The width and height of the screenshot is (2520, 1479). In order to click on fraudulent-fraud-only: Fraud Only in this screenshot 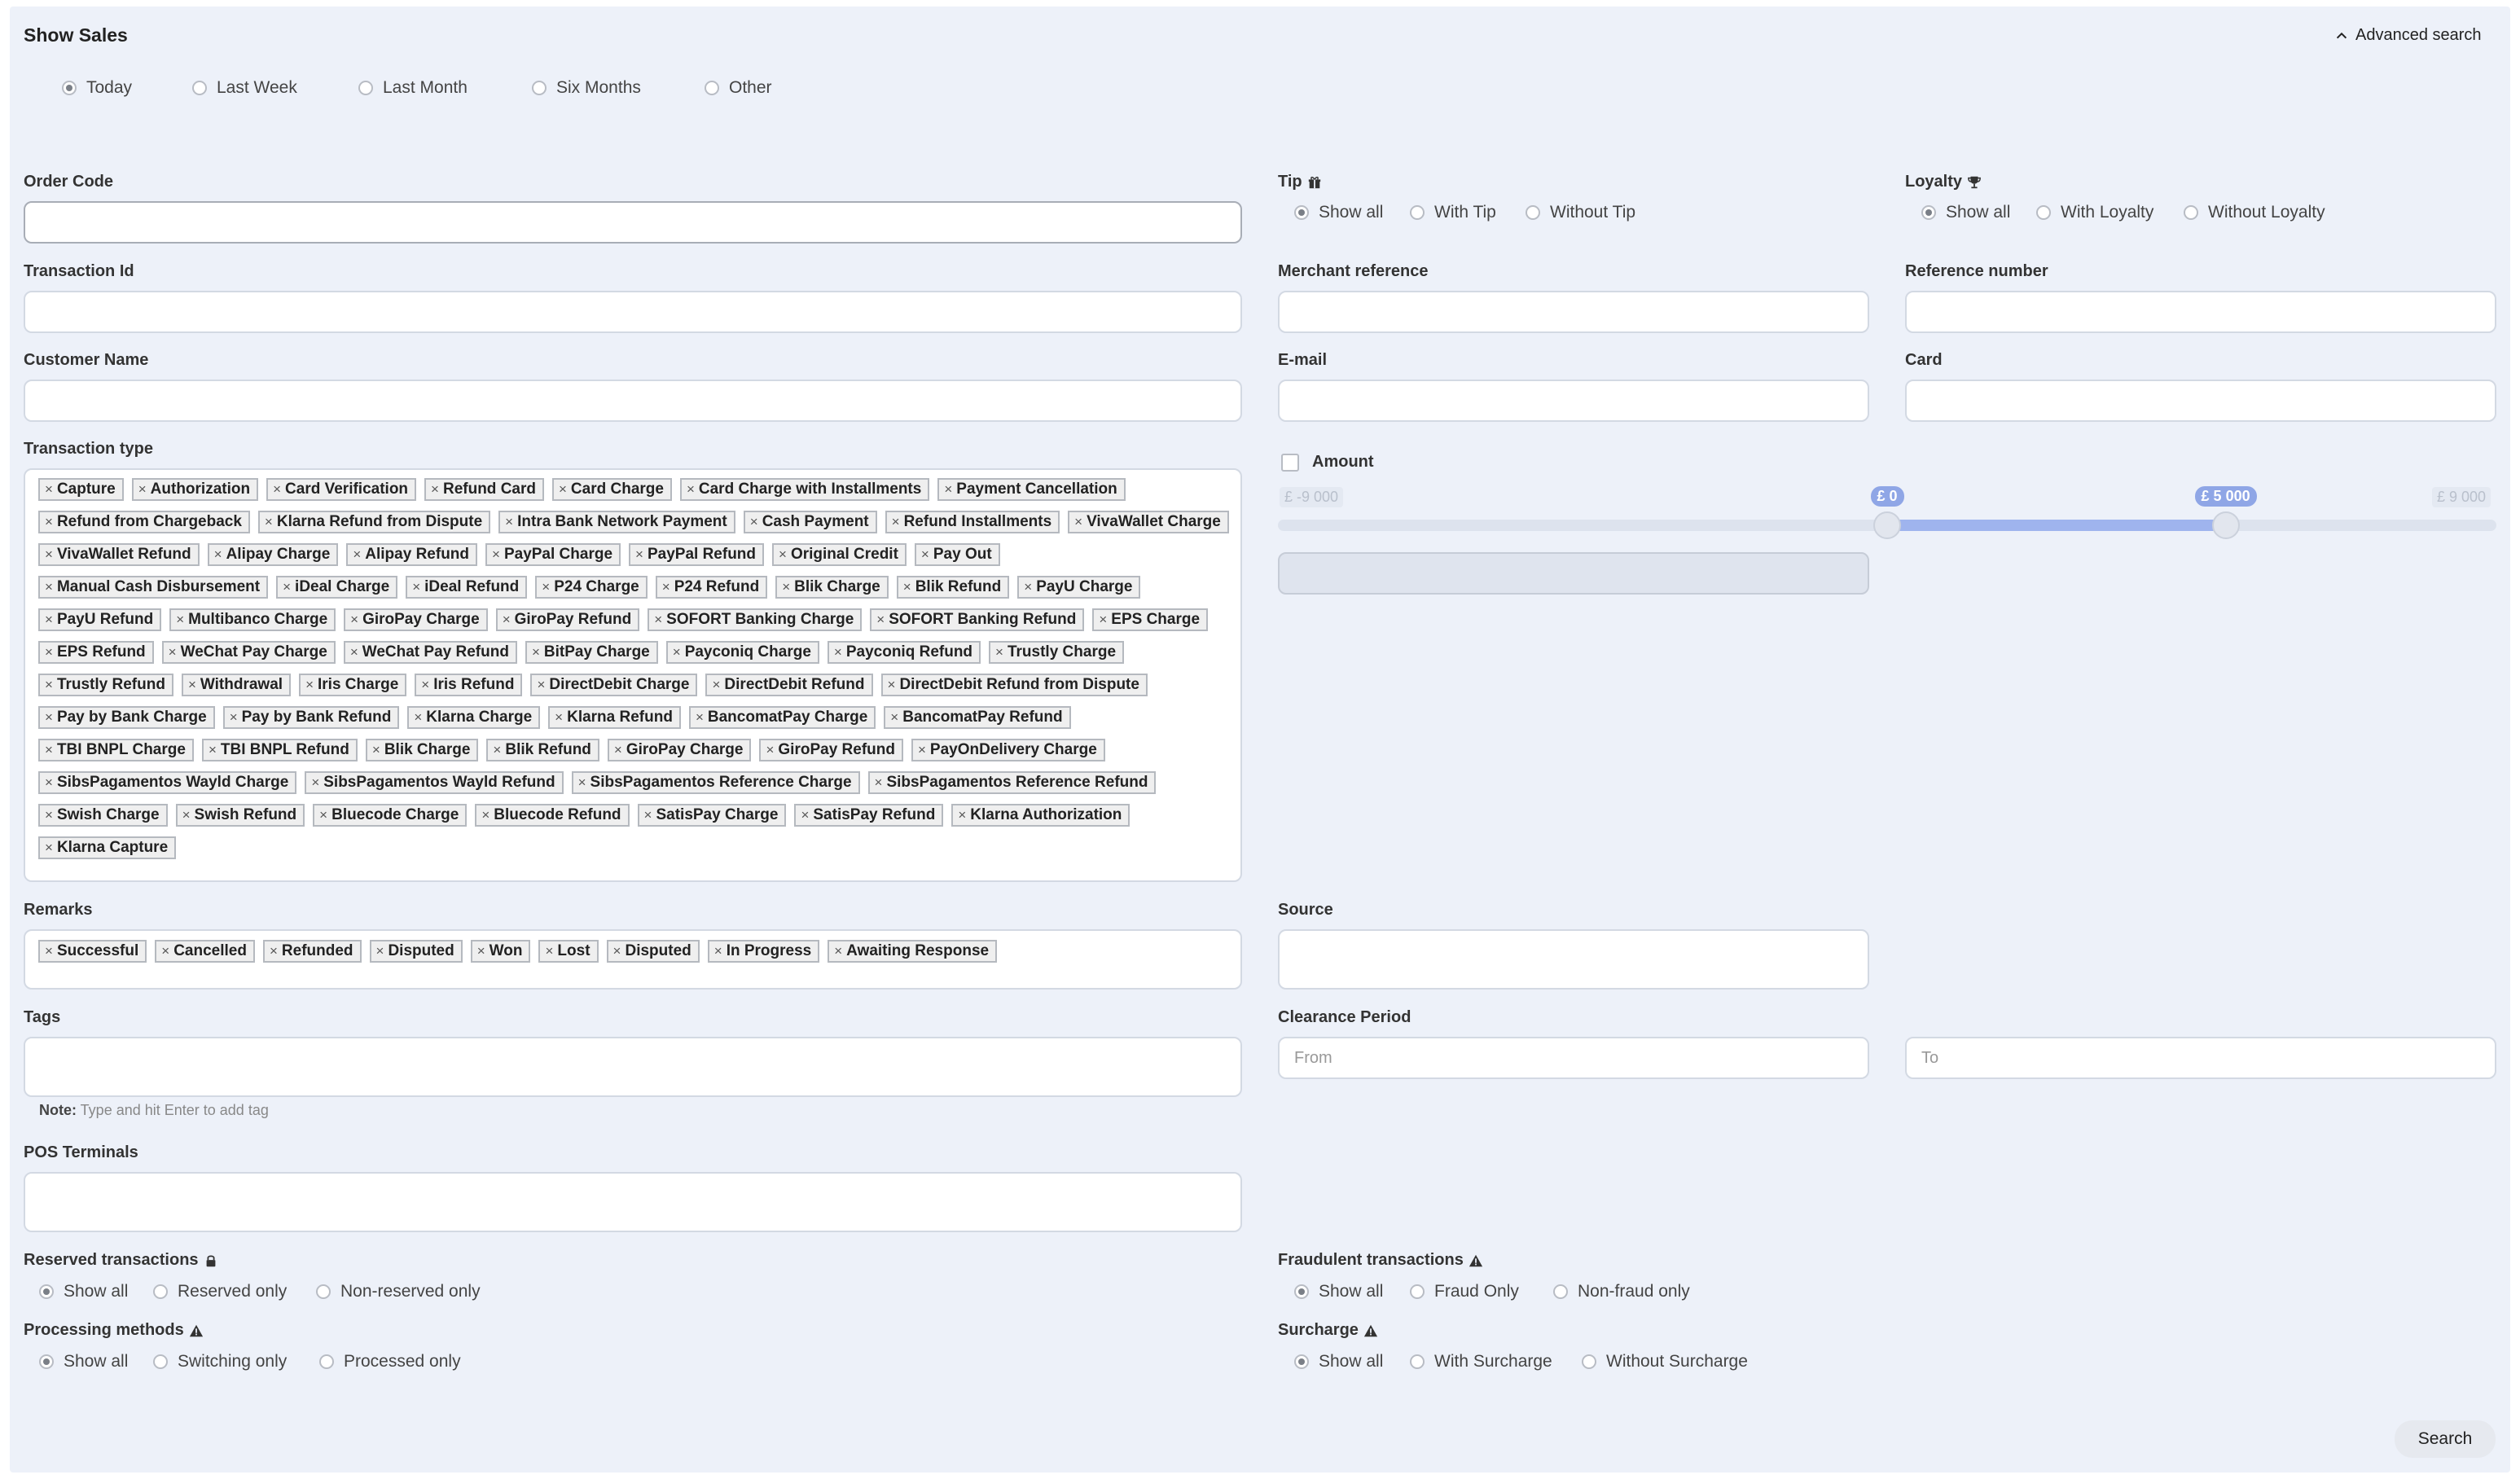, I will do `click(1481, 1291)`.